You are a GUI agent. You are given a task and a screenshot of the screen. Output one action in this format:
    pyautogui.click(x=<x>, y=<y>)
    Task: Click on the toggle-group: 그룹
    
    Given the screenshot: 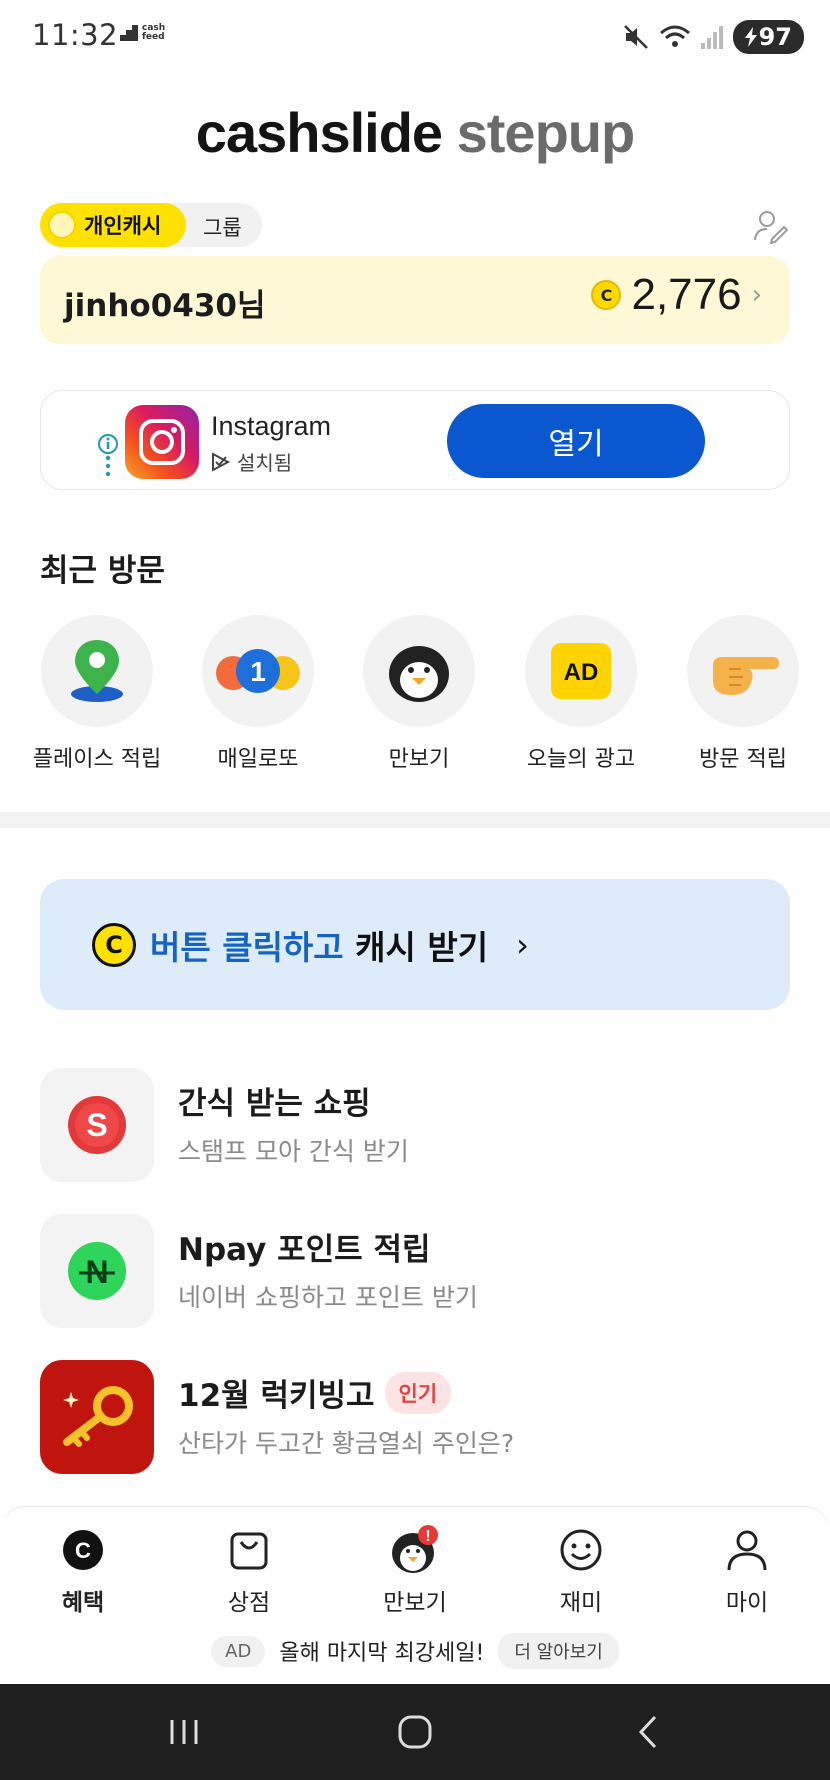 What is the action you would take?
    pyautogui.click(x=222, y=227)
    